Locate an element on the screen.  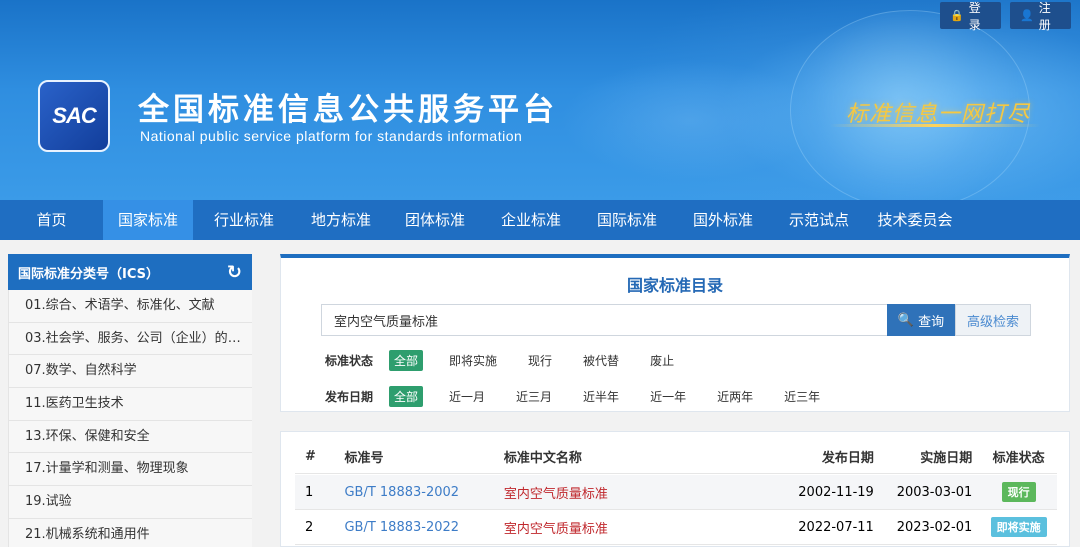
col-header-published: 发布日期 is located at coordinates (847, 458).